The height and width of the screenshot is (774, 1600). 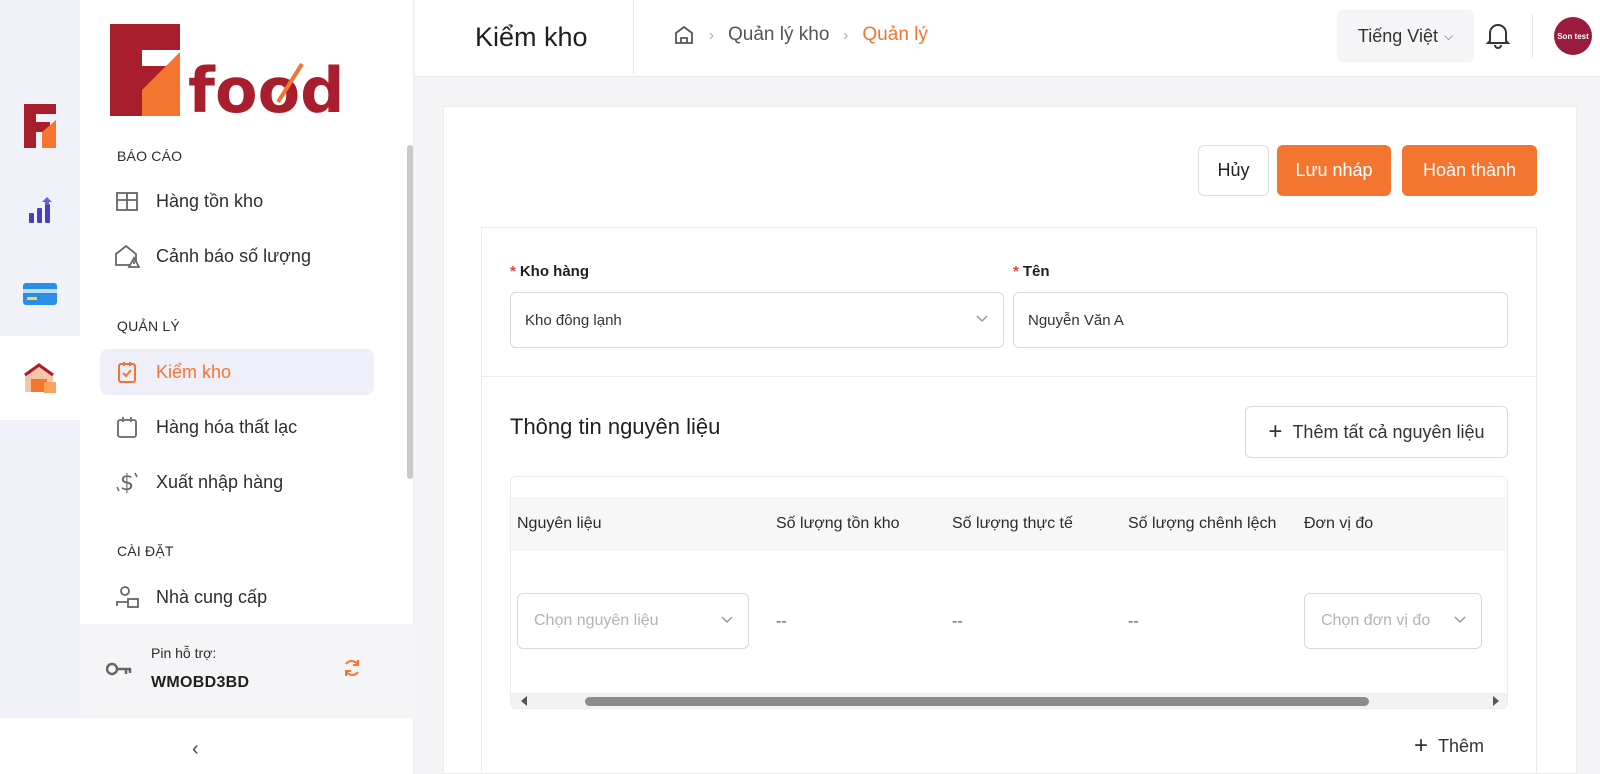 What do you see at coordinates (615, 426) in the screenshot?
I see `materials-title: Thông tin nguyên liệu` at bounding box center [615, 426].